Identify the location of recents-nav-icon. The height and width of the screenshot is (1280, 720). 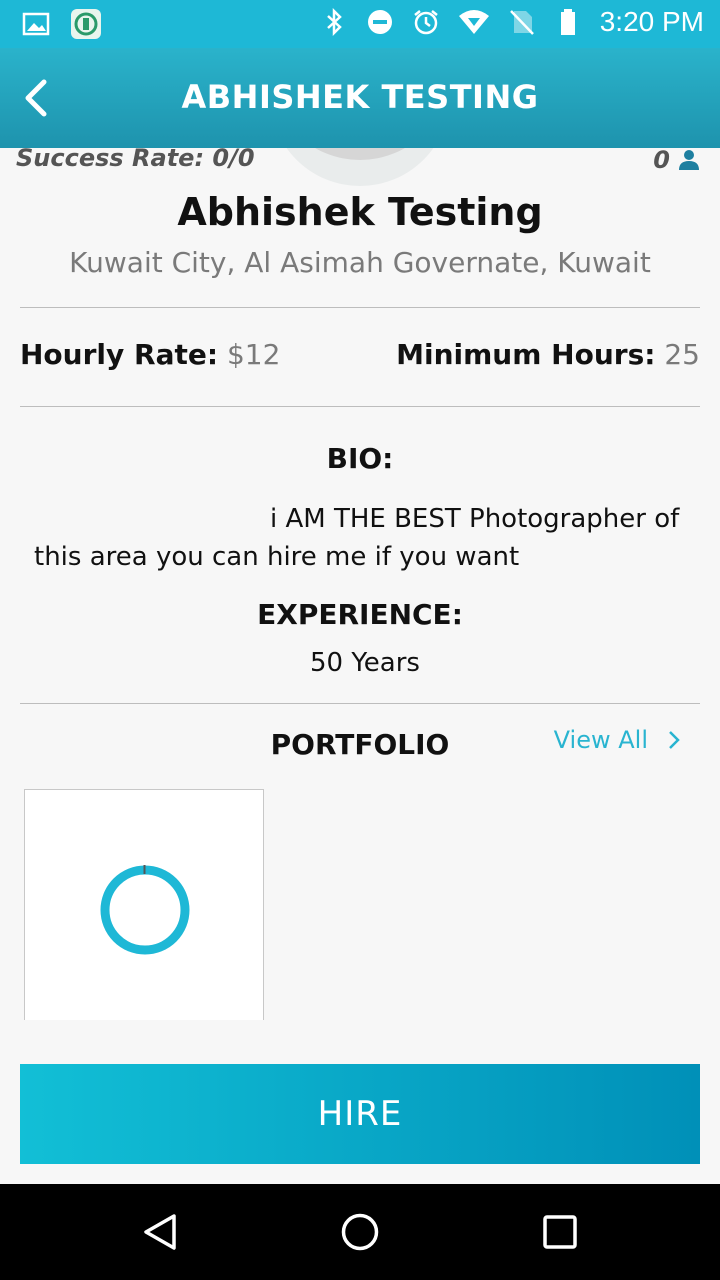
(560, 1232).